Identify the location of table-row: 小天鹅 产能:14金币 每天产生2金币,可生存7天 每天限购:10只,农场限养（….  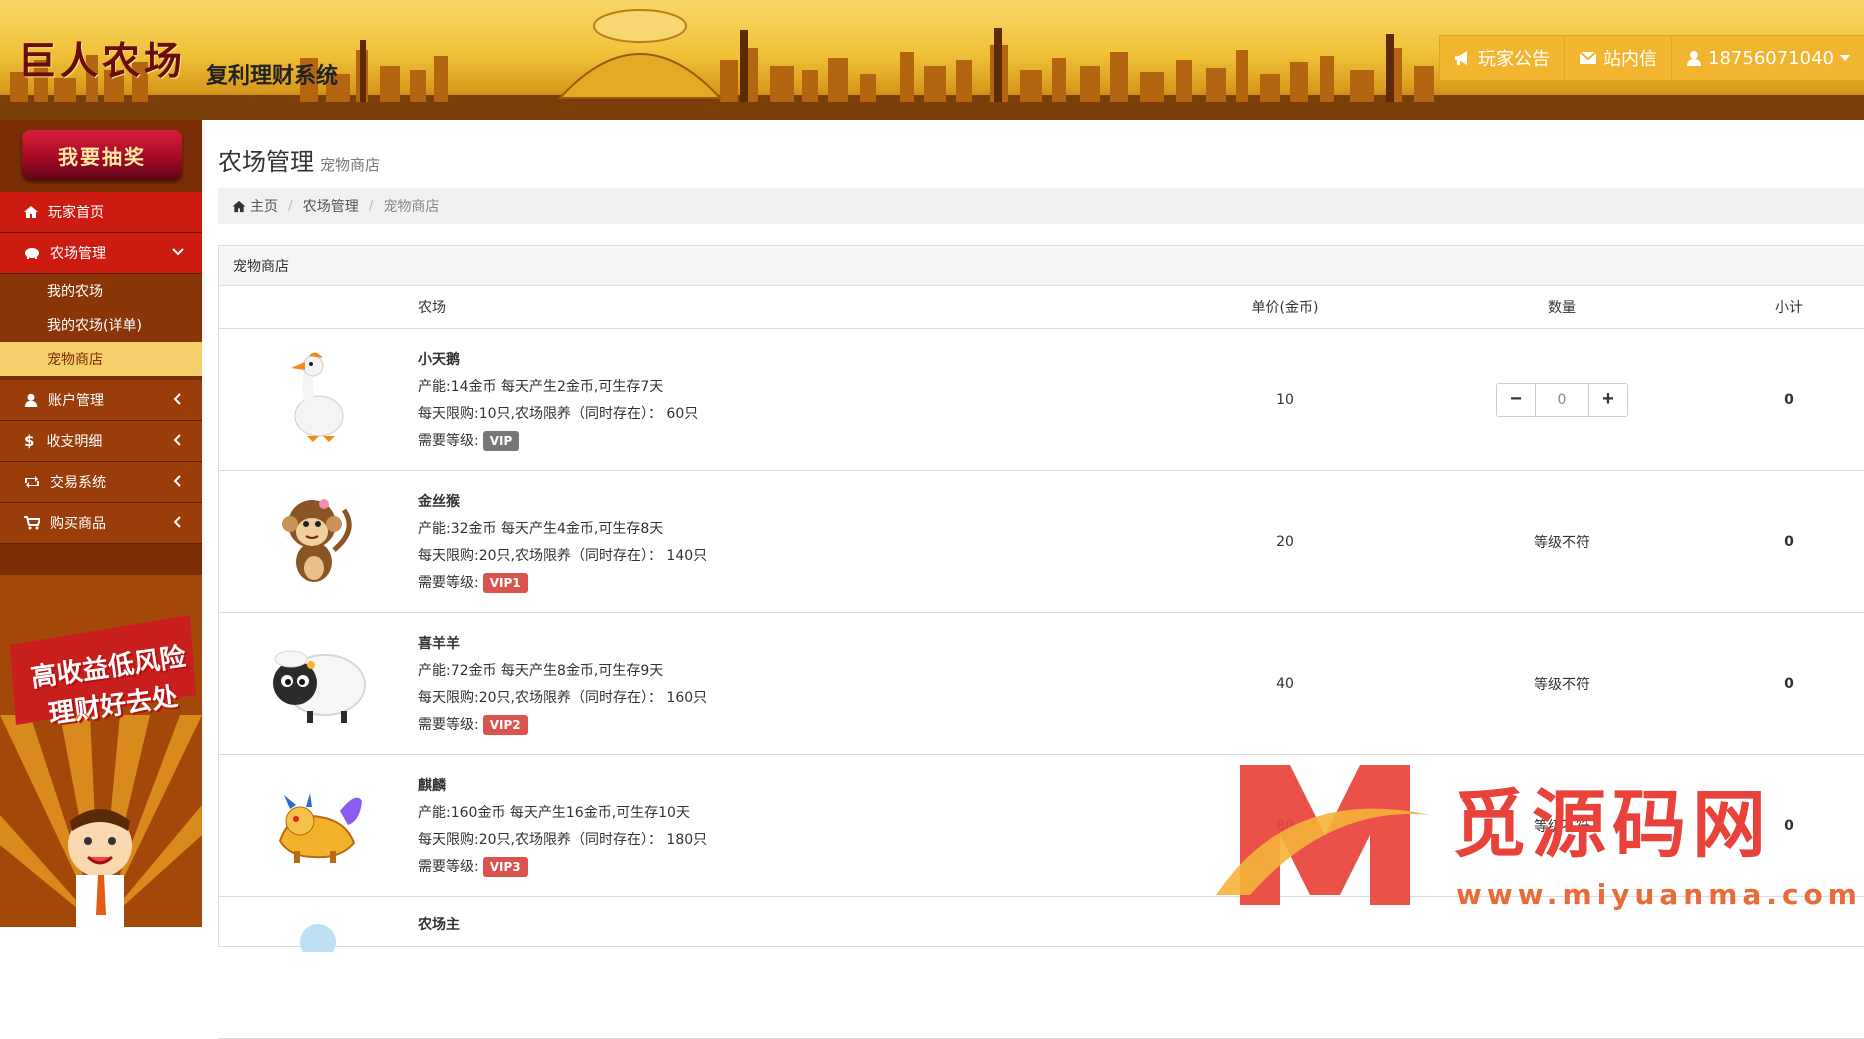
(1041, 399).